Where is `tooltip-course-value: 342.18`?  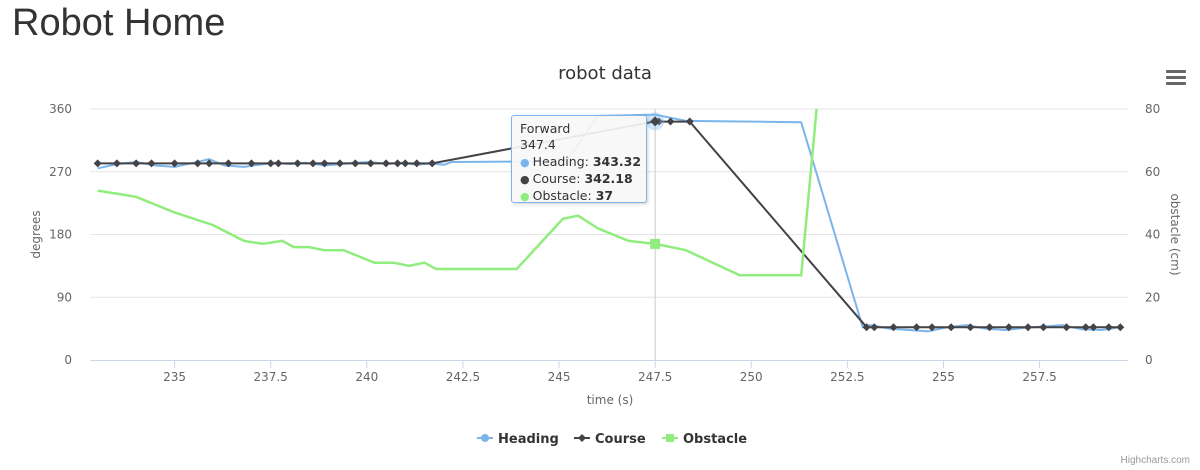
tooltip-course-value: 342.18 is located at coordinates (608, 178).